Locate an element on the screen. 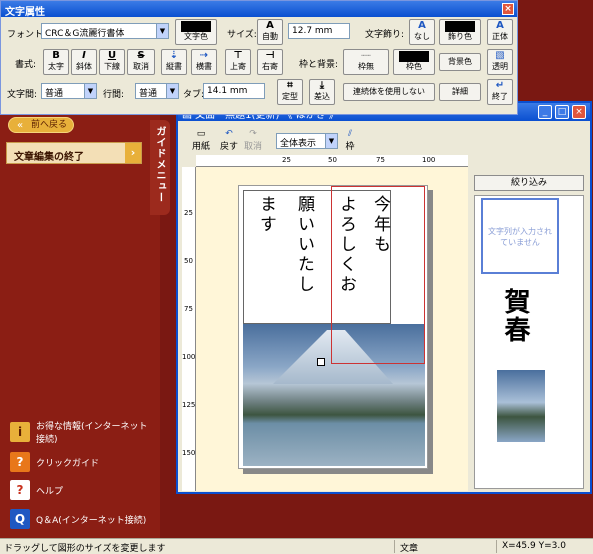 The width and height of the screenshot is (593, 554). status-message: ドラッグして図形のサイズを変更します is located at coordinates (85, 549).